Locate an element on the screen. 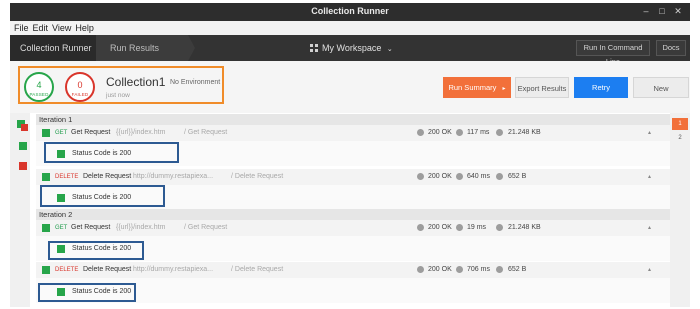 The height and width of the screenshot is (309, 700). page-2-button: 2 is located at coordinates (680, 138).